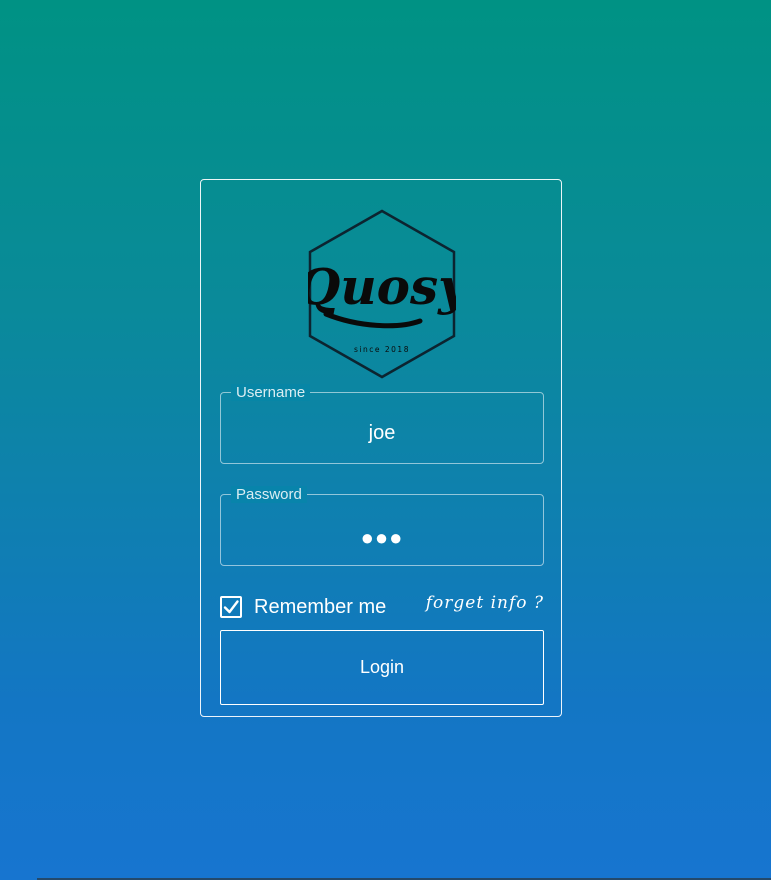  I want to click on password-field: Password ●●●, so click(382, 526).